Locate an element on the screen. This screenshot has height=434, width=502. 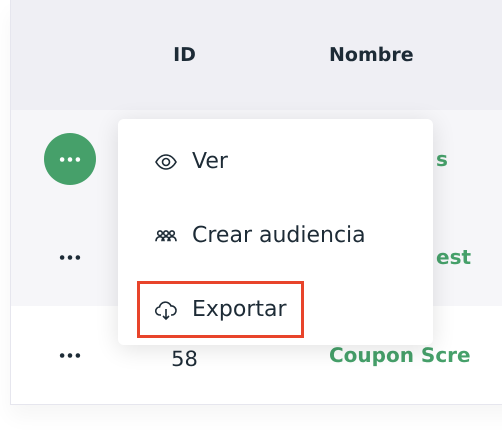
table-cell: 58 is located at coordinates (184, 359).